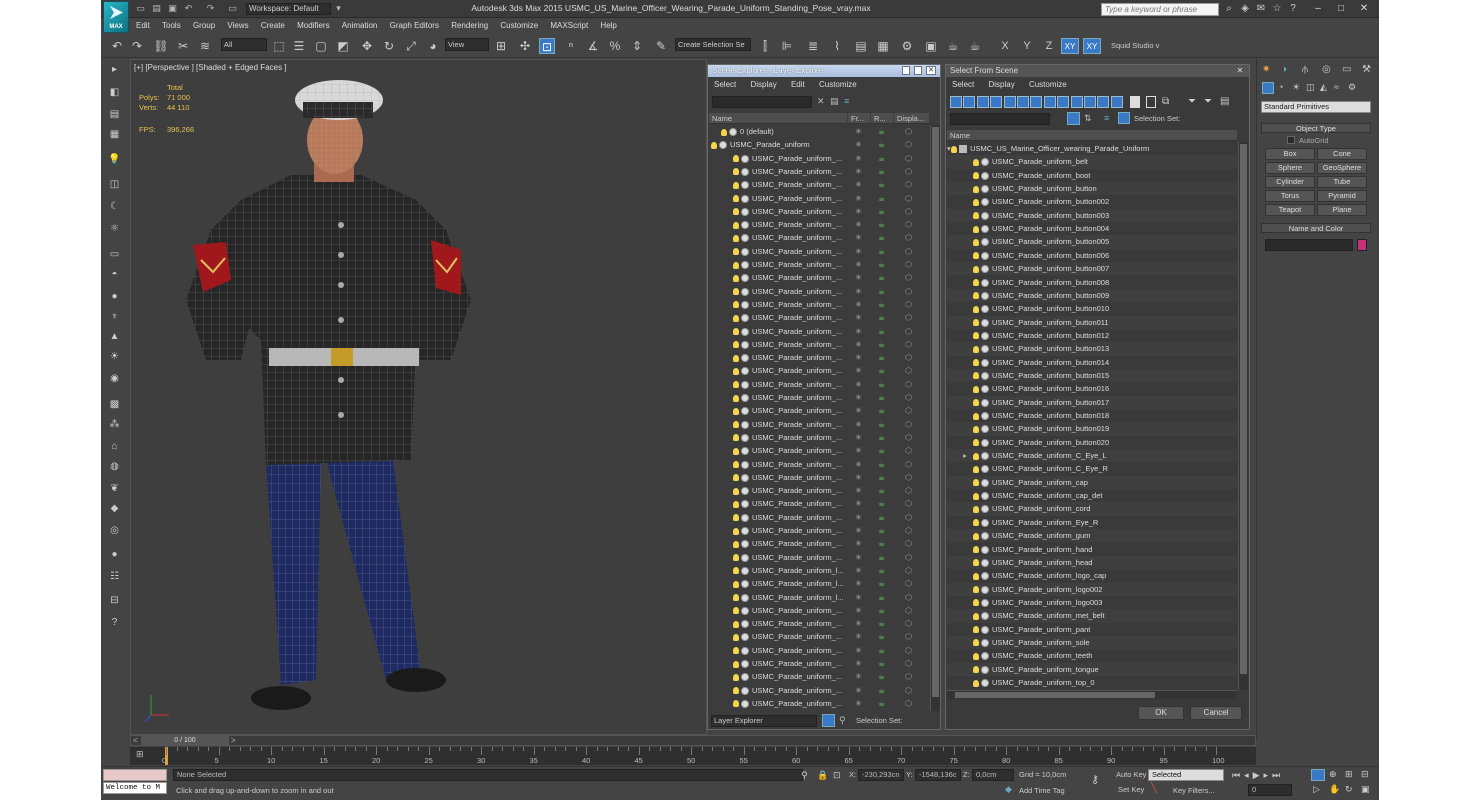 This screenshot has height=800, width=1480. Describe the element at coordinates (299, 46) in the screenshot. I see `select-by-name-icon: ☰` at that location.